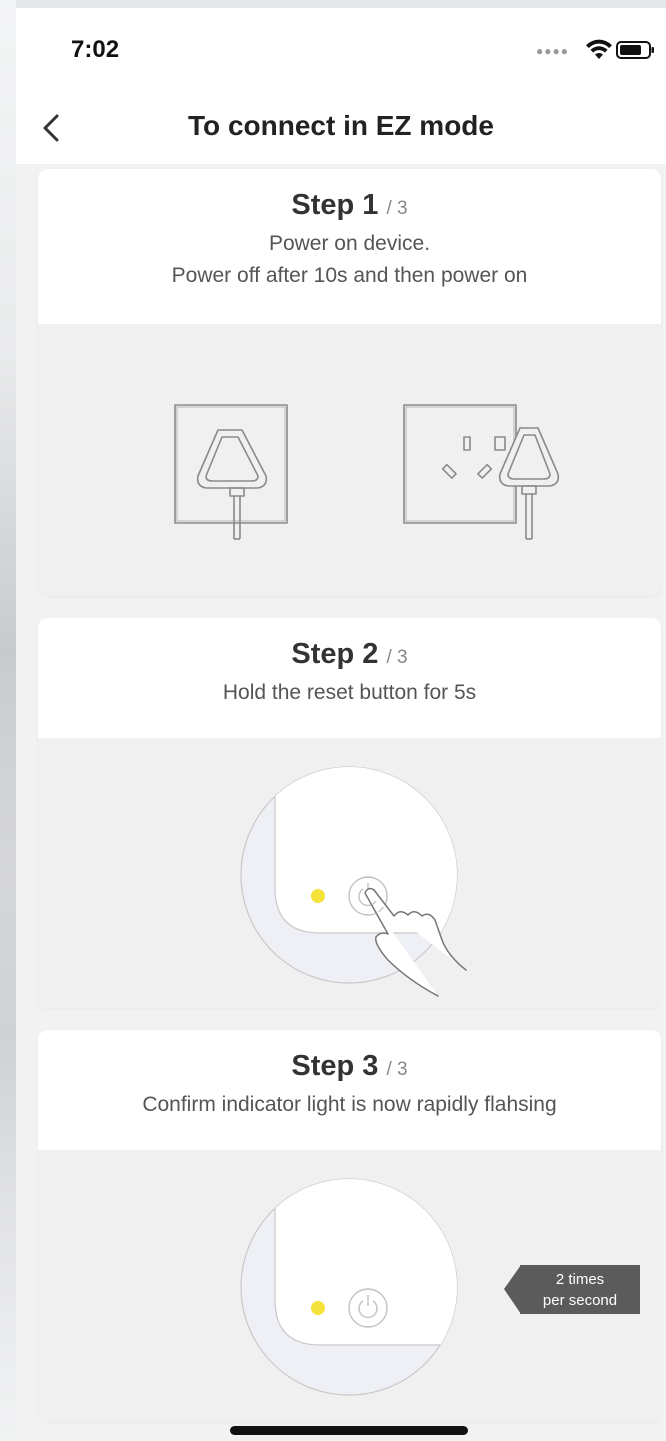  I want to click on step-1-title: Step 1 / 3, so click(349, 205).